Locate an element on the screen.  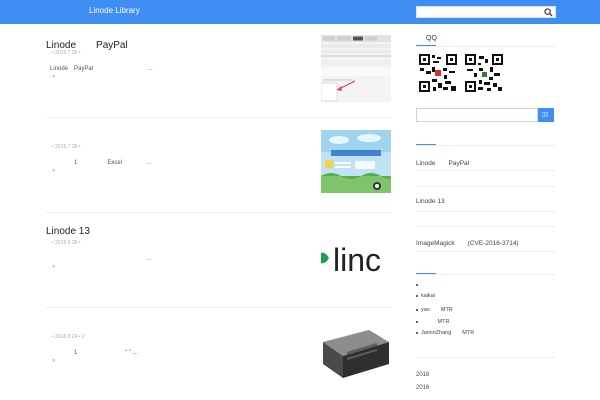
post-thumbnail: linc is located at coordinates (356, 261).